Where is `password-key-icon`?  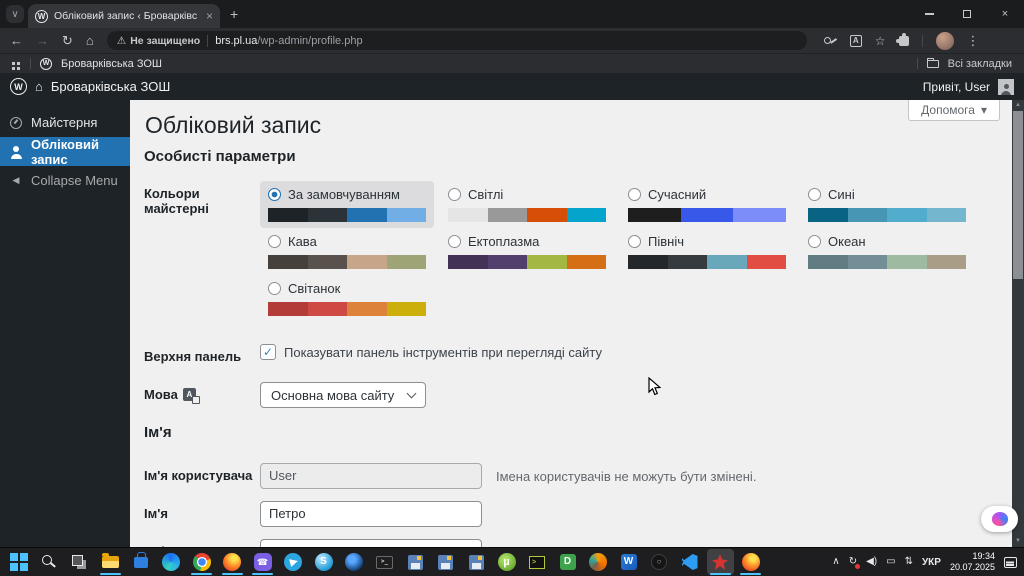 password-key-icon is located at coordinates (830, 40).